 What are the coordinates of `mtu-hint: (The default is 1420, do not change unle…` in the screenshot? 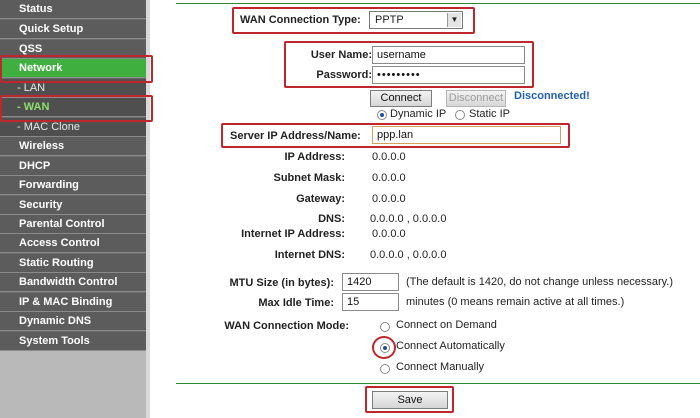 It's located at (540, 282).